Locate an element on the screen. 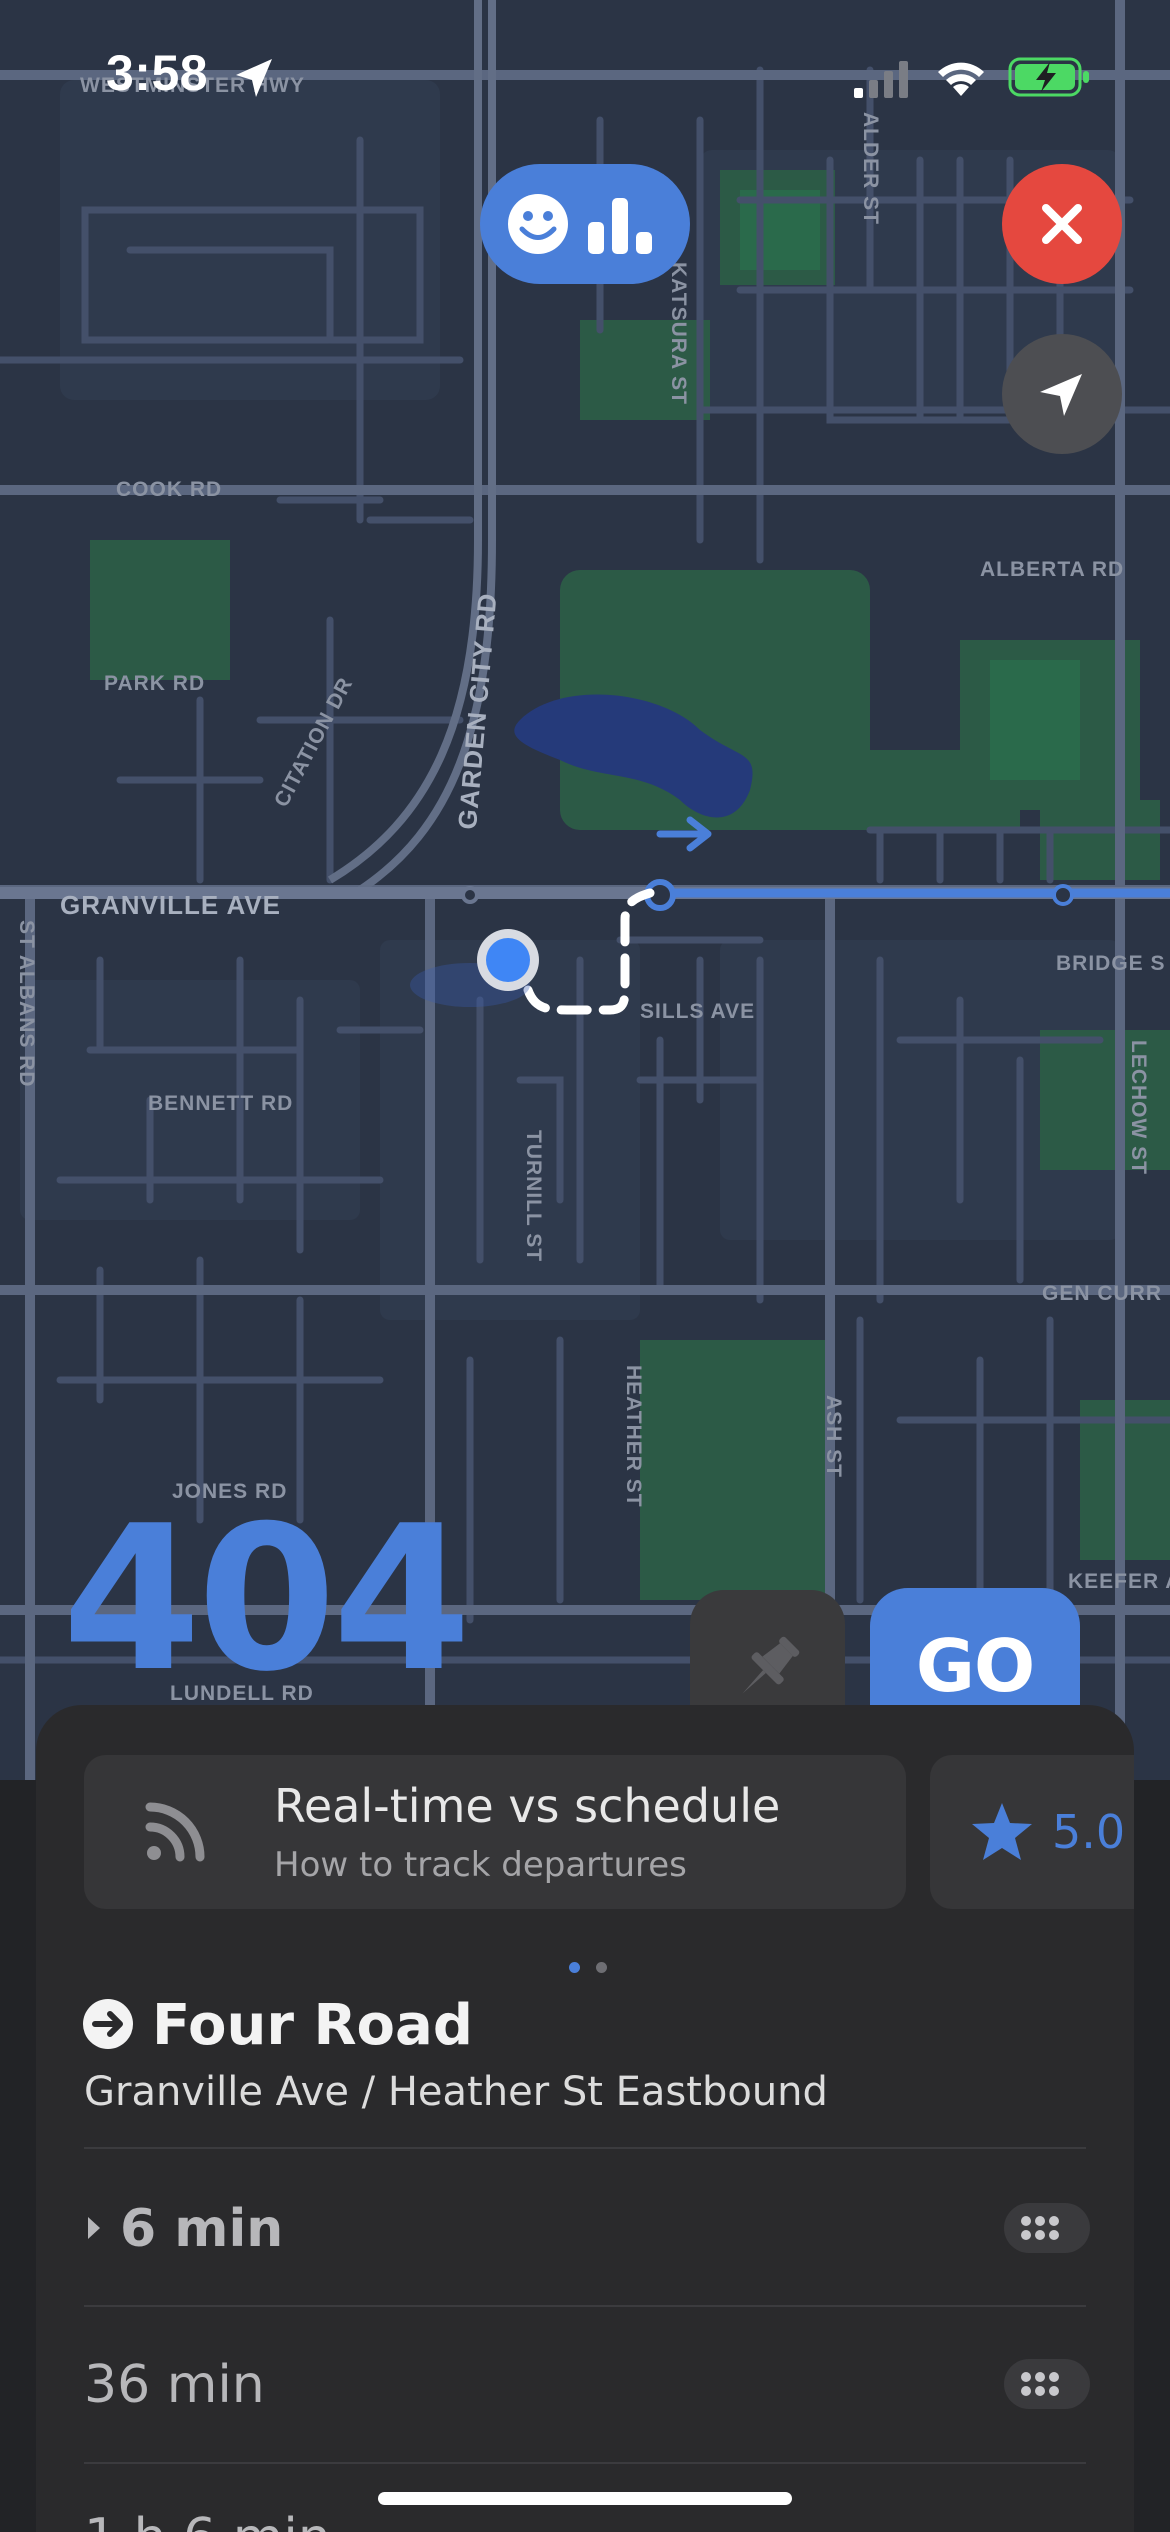 The height and width of the screenshot is (2532, 1170). feedback-stats-button is located at coordinates (585, 224).